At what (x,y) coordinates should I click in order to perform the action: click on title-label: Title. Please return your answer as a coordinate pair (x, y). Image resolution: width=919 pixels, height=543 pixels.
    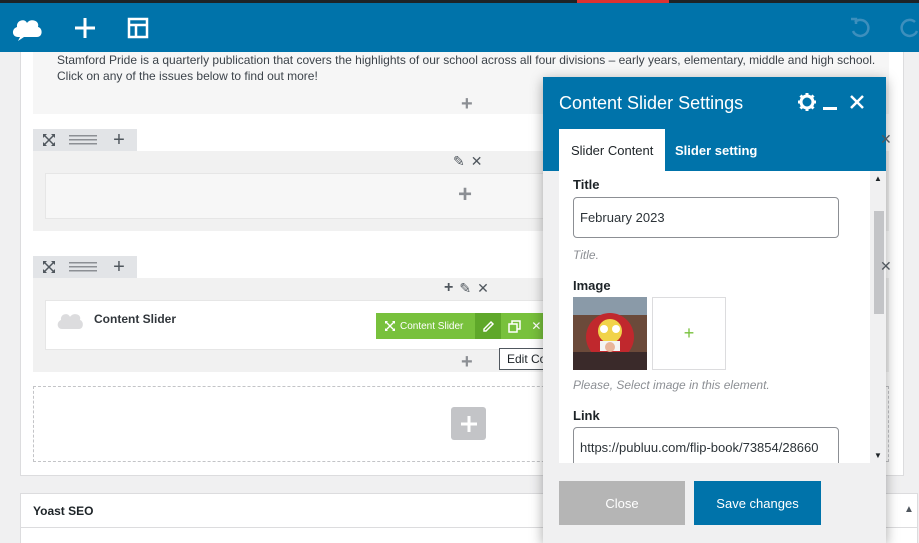
    Looking at the image, I should click on (586, 184).